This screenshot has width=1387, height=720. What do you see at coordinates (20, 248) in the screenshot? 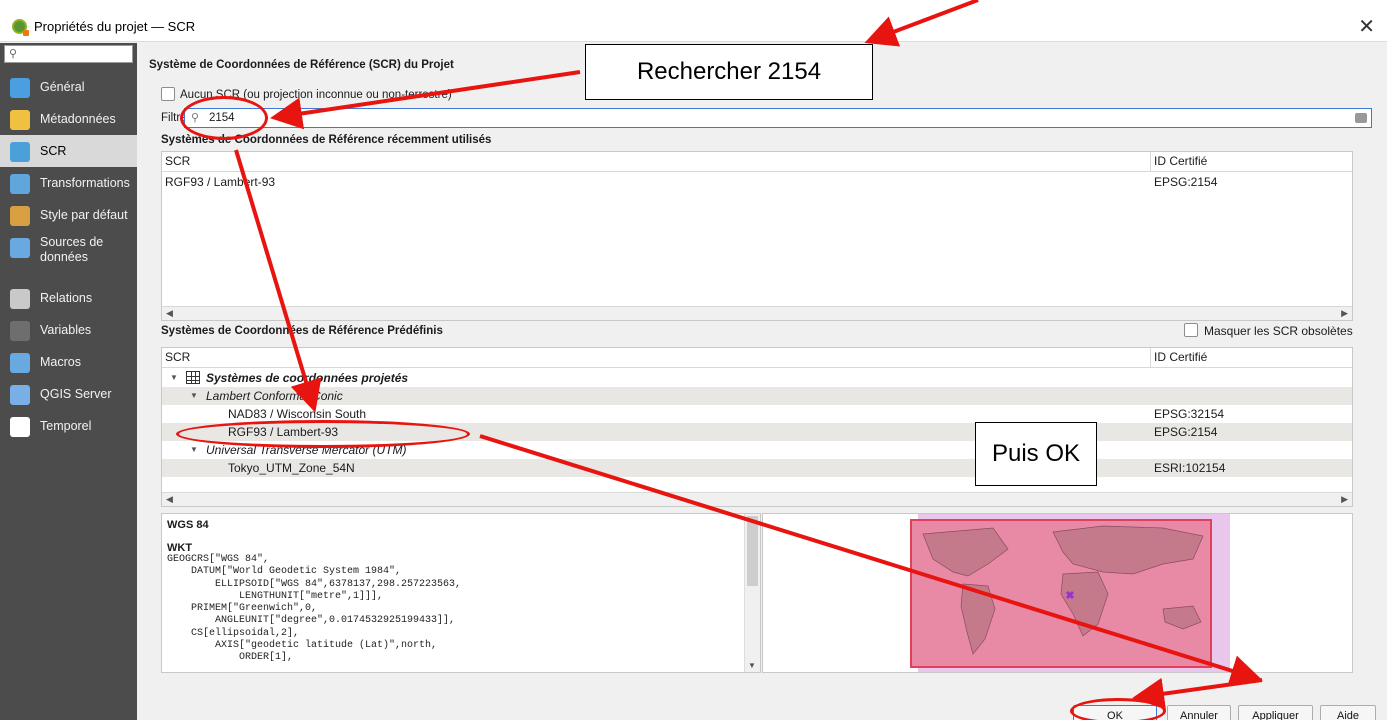
I see `table-icon` at bounding box center [20, 248].